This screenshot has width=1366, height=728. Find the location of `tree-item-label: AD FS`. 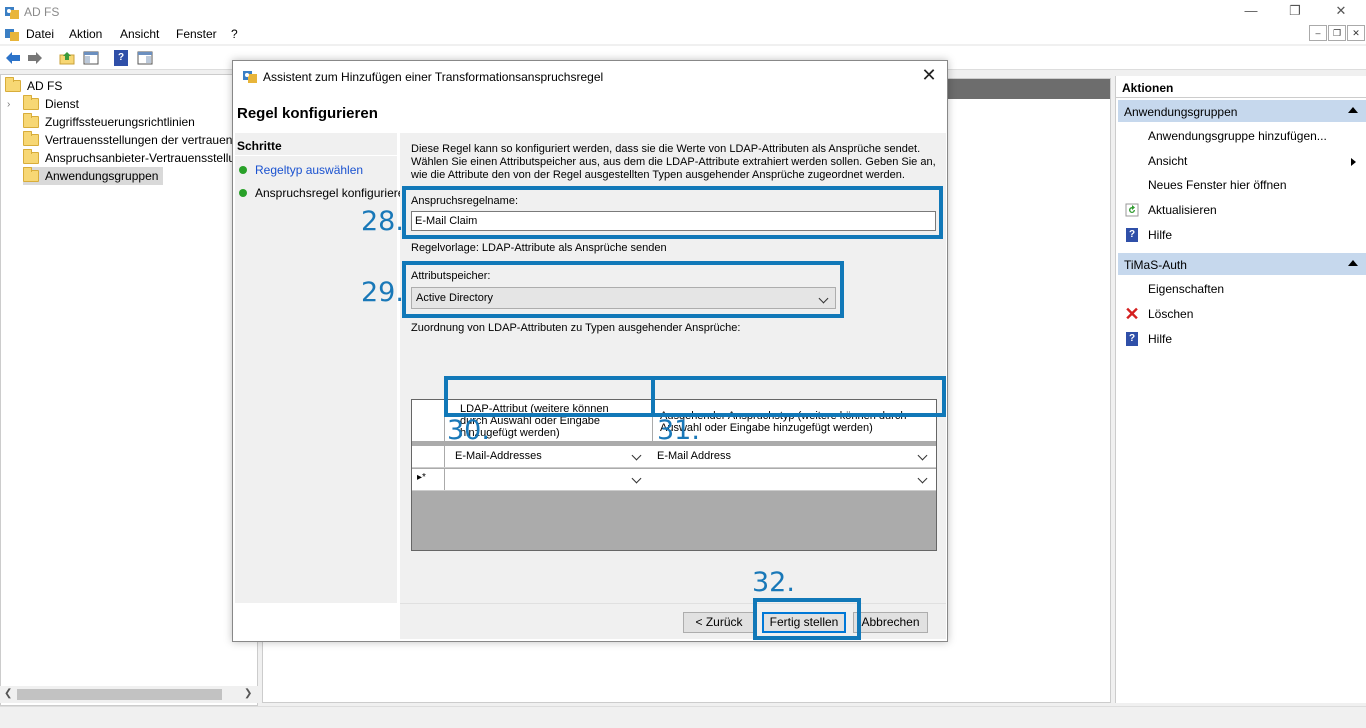

tree-item-label: AD FS is located at coordinates (45, 86).